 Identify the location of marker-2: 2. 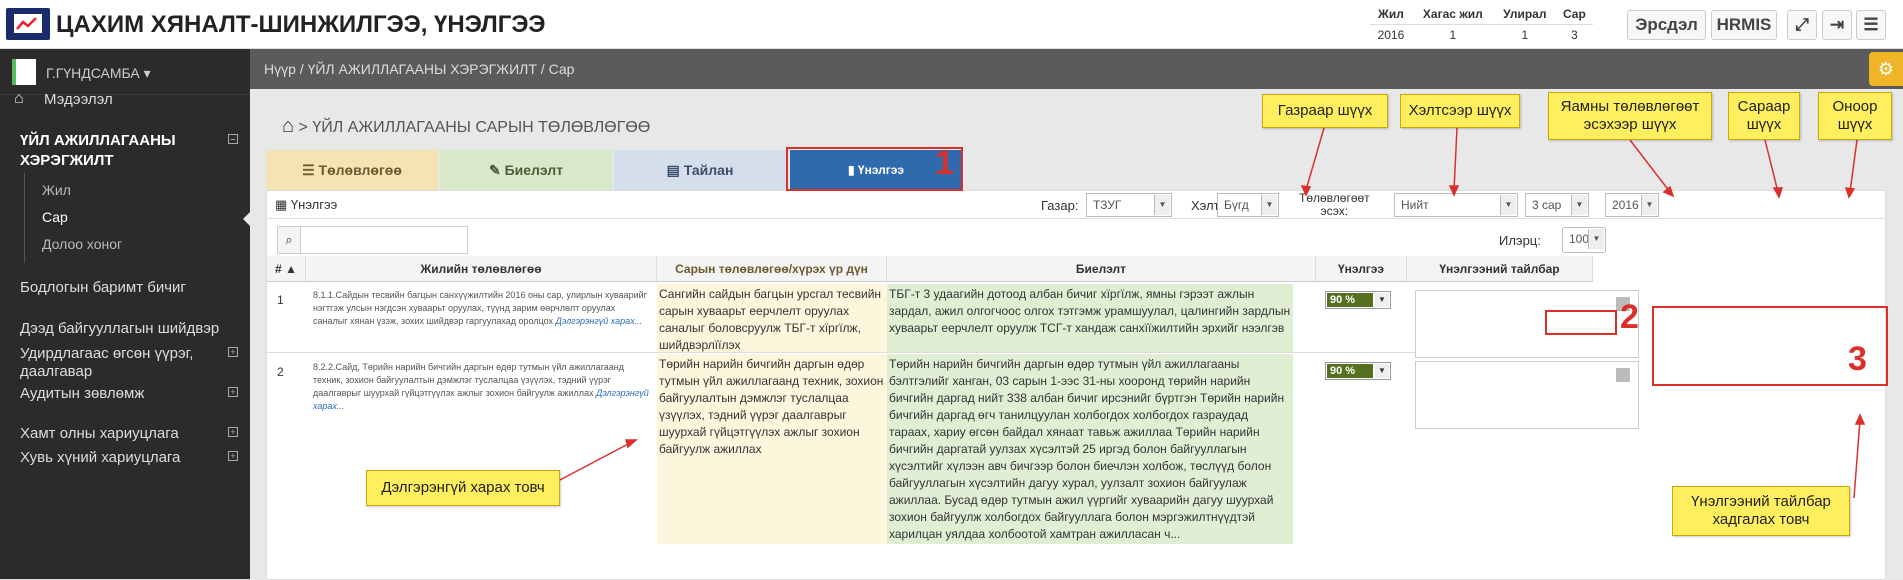
(1629, 317).